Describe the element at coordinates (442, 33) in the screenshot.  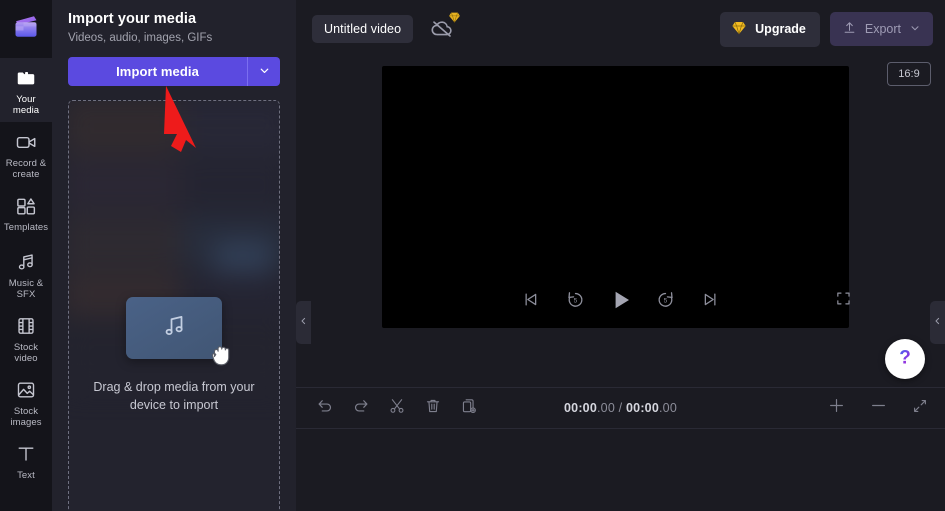
I see `cloud-offline-icon` at that location.